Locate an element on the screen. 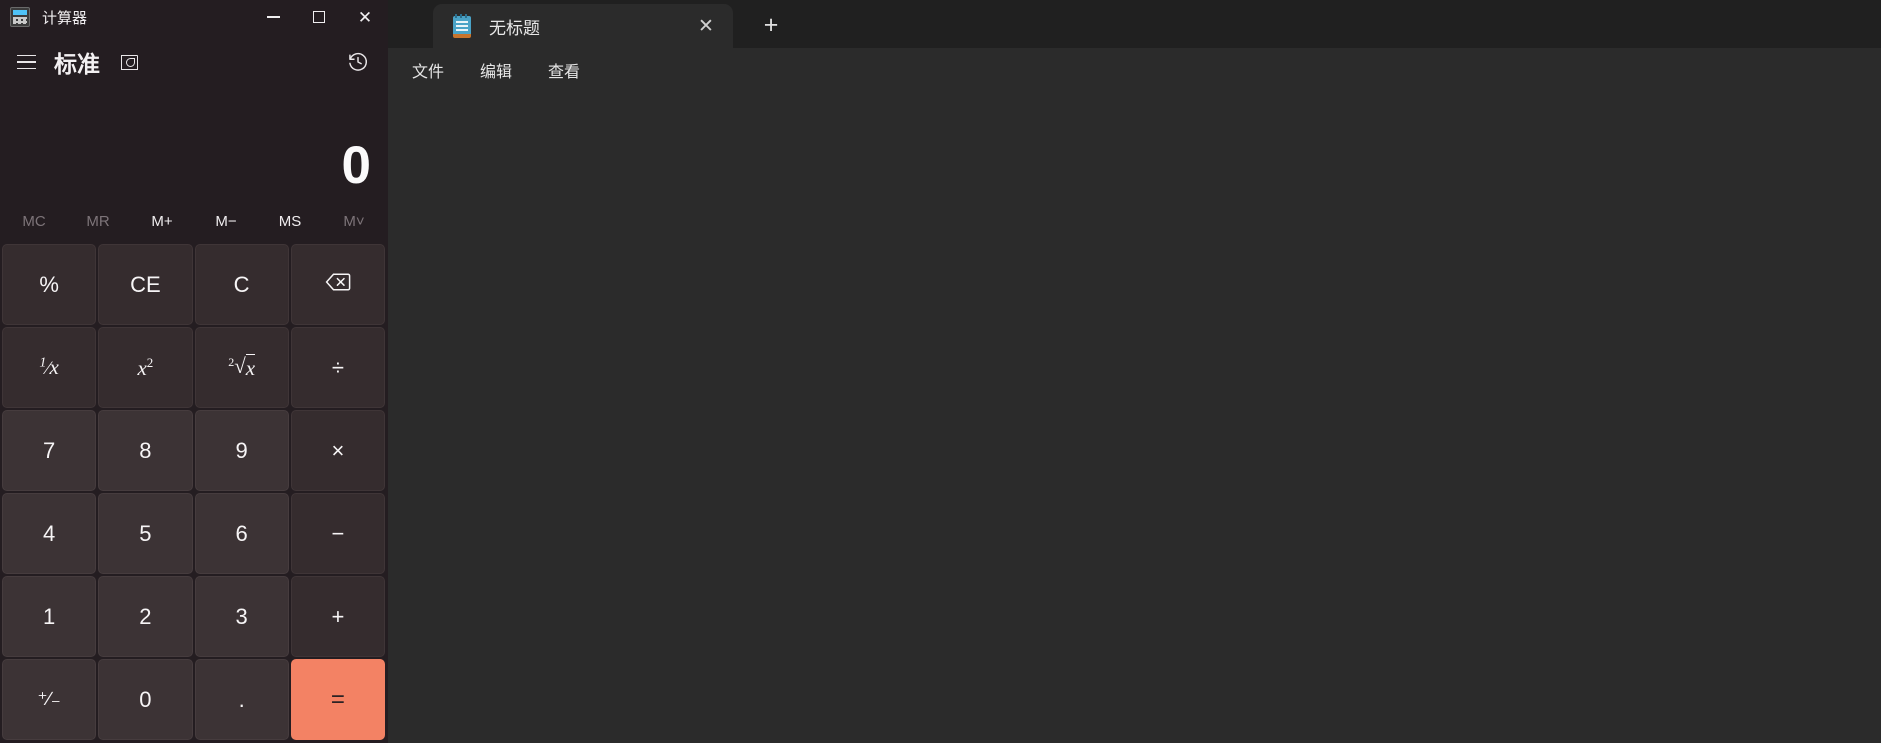 Image resolution: width=1881 pixels, height=743 pixels. key-label: CE is located at coordinates (145, 284).